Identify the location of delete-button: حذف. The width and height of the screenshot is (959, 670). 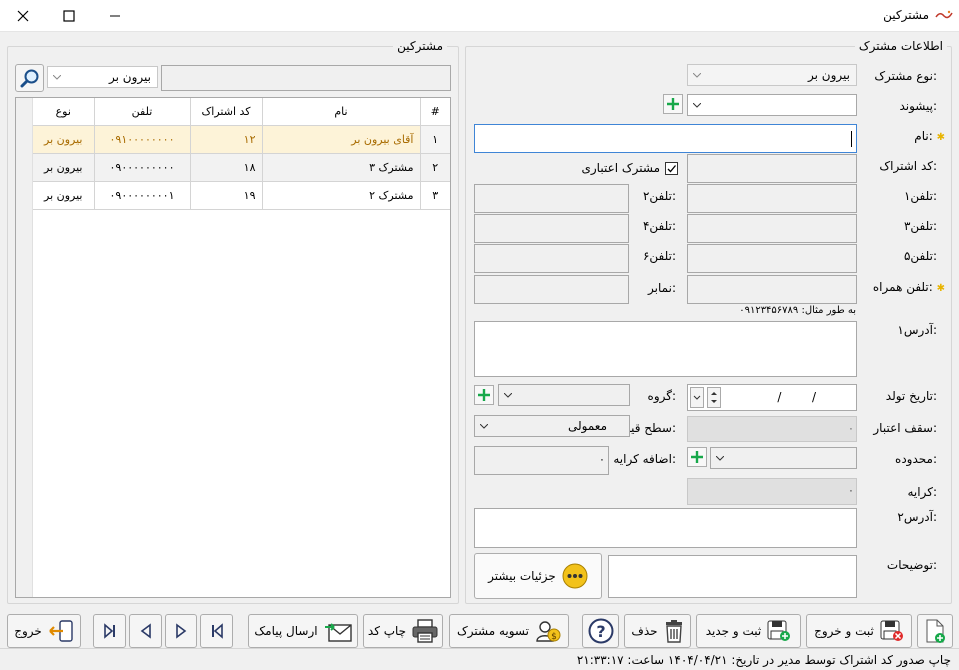
(657, 631).